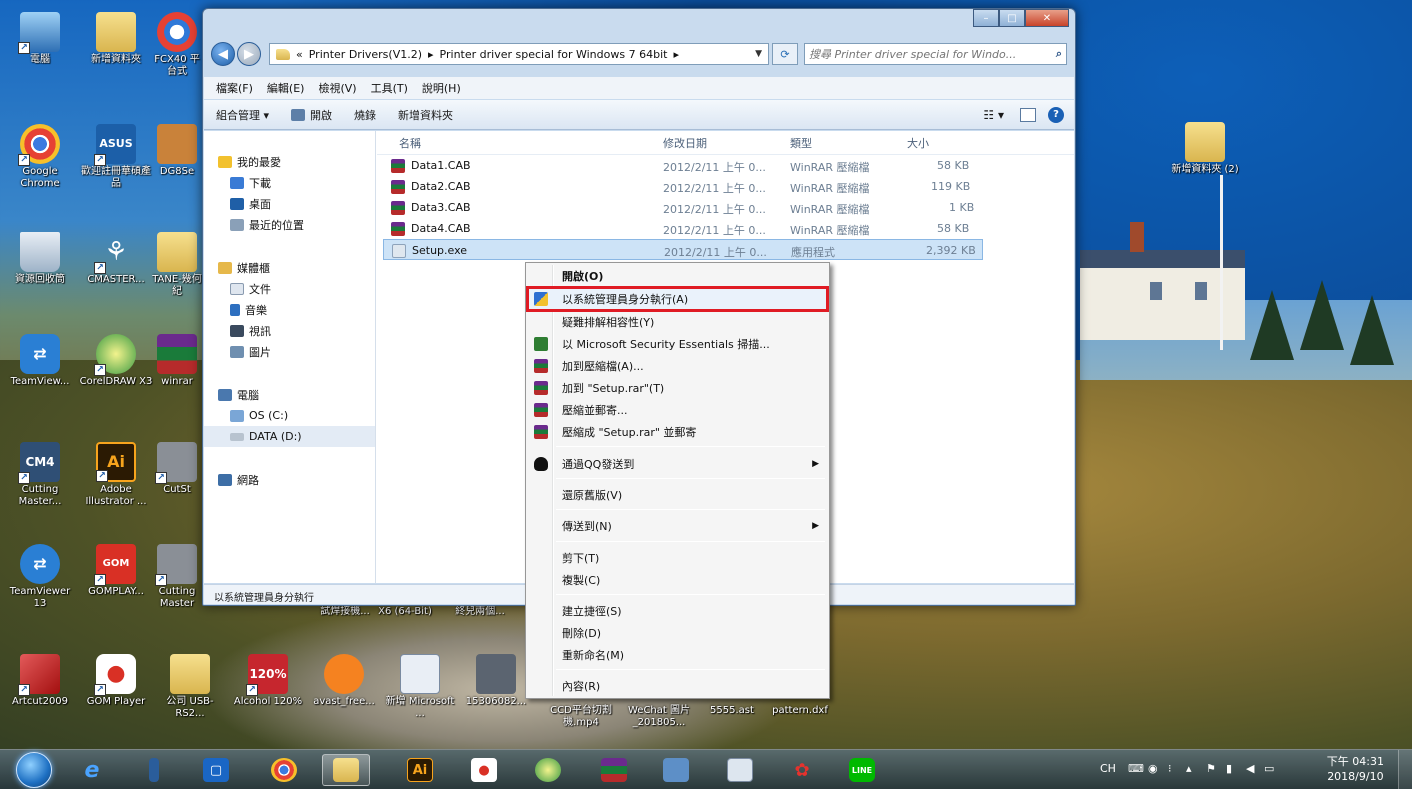  I want to click on nav-data-d: DATA (D:), so click(289, 436).